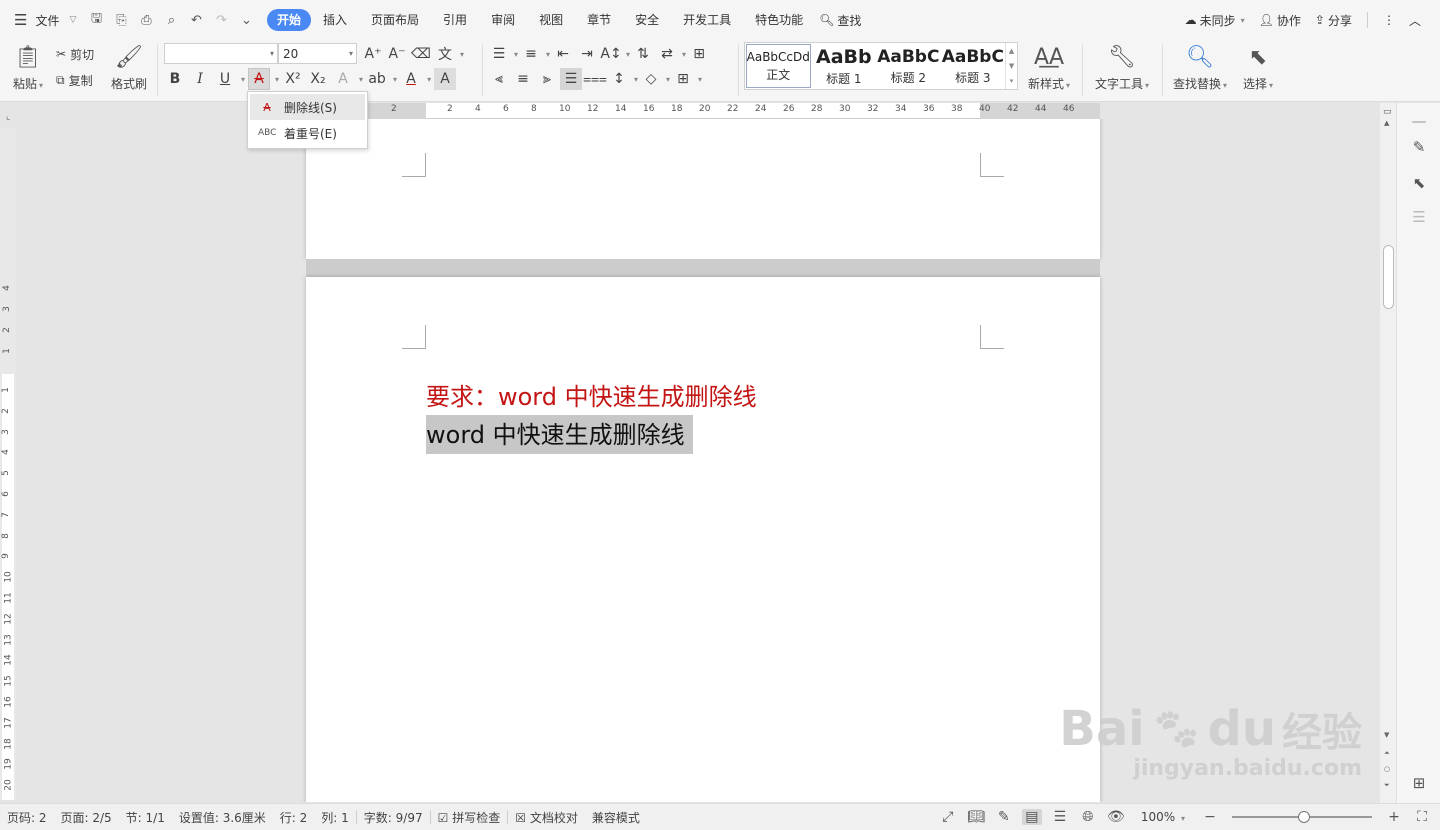  Describe the element at coordinates (1419, 147) in the screenshot. I see `pen-edit-icon: ✎` at that location.